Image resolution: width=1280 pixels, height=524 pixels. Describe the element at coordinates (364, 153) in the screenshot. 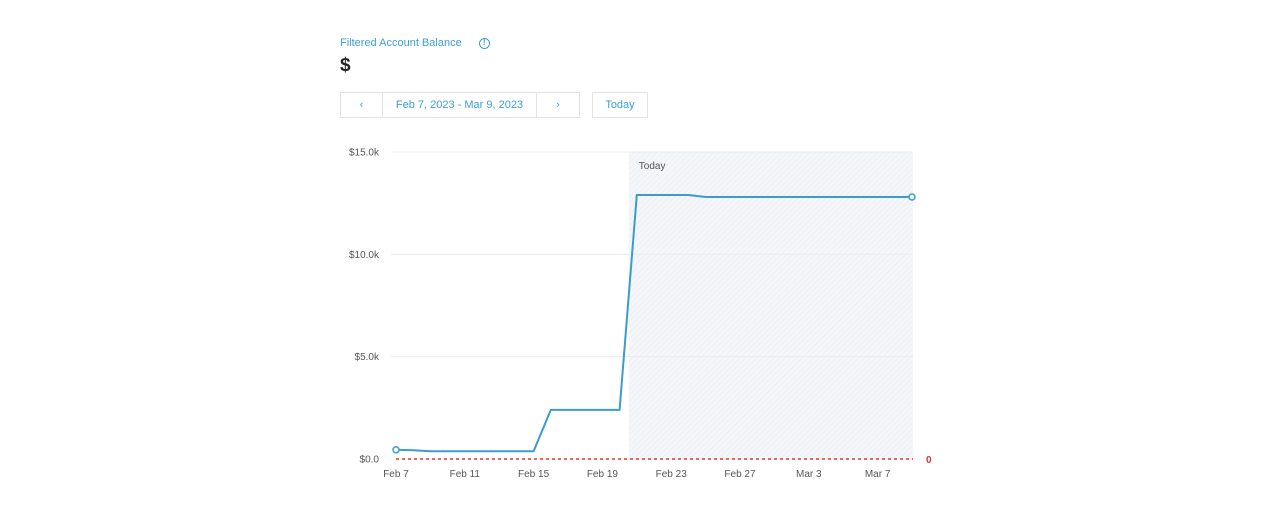

I see `y-tick-label: $15.0k` at that location.